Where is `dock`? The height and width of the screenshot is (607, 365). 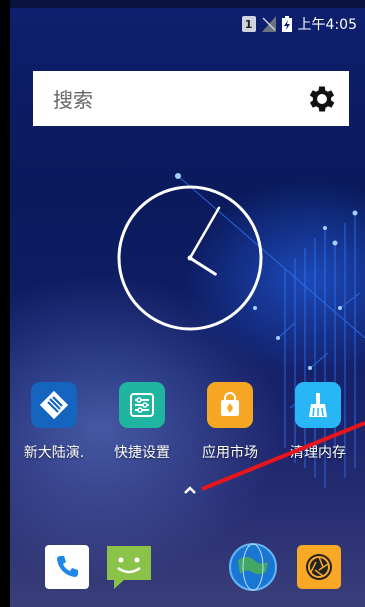
dock is located at coordinates (187, 568).